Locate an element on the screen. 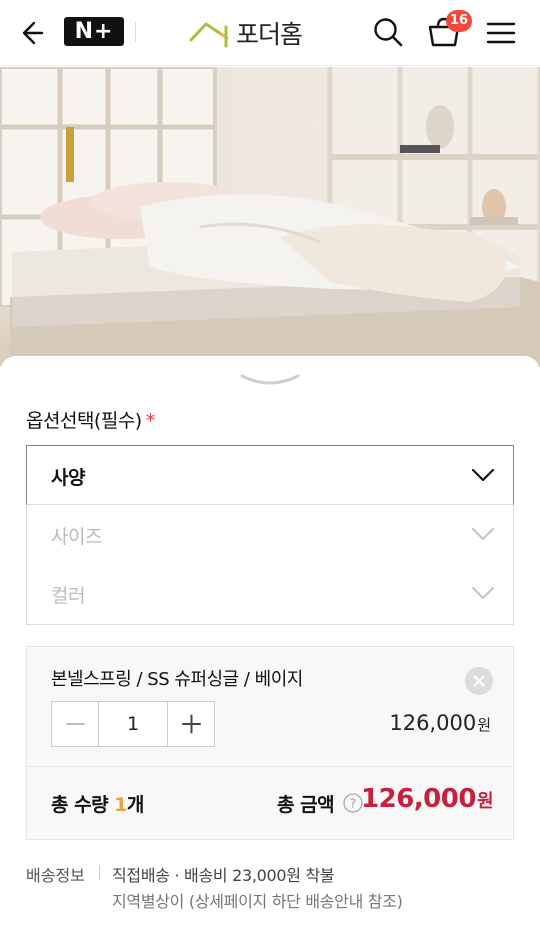 The image size is (540, 930). close-icon is located at coordinates (479, 681).